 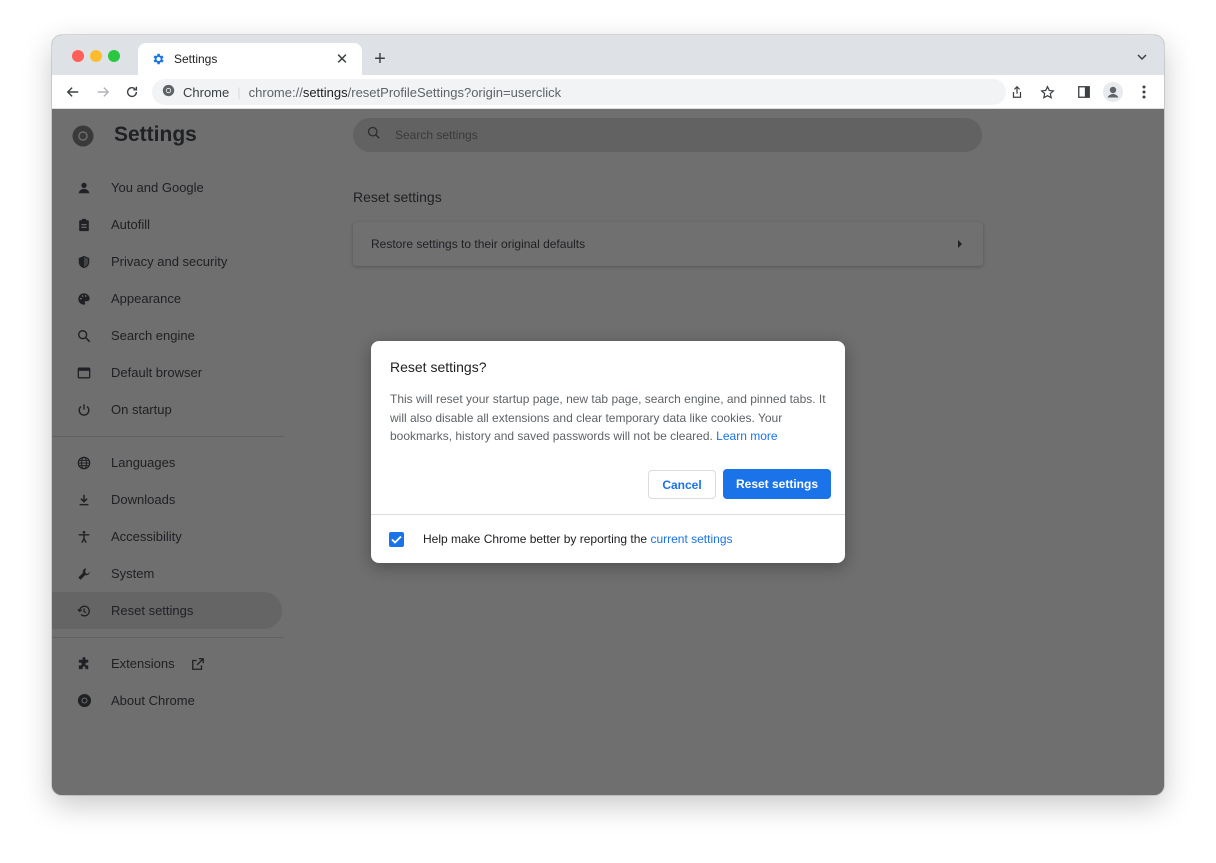 I want to click on power-icon, so click(x=84, y=410).